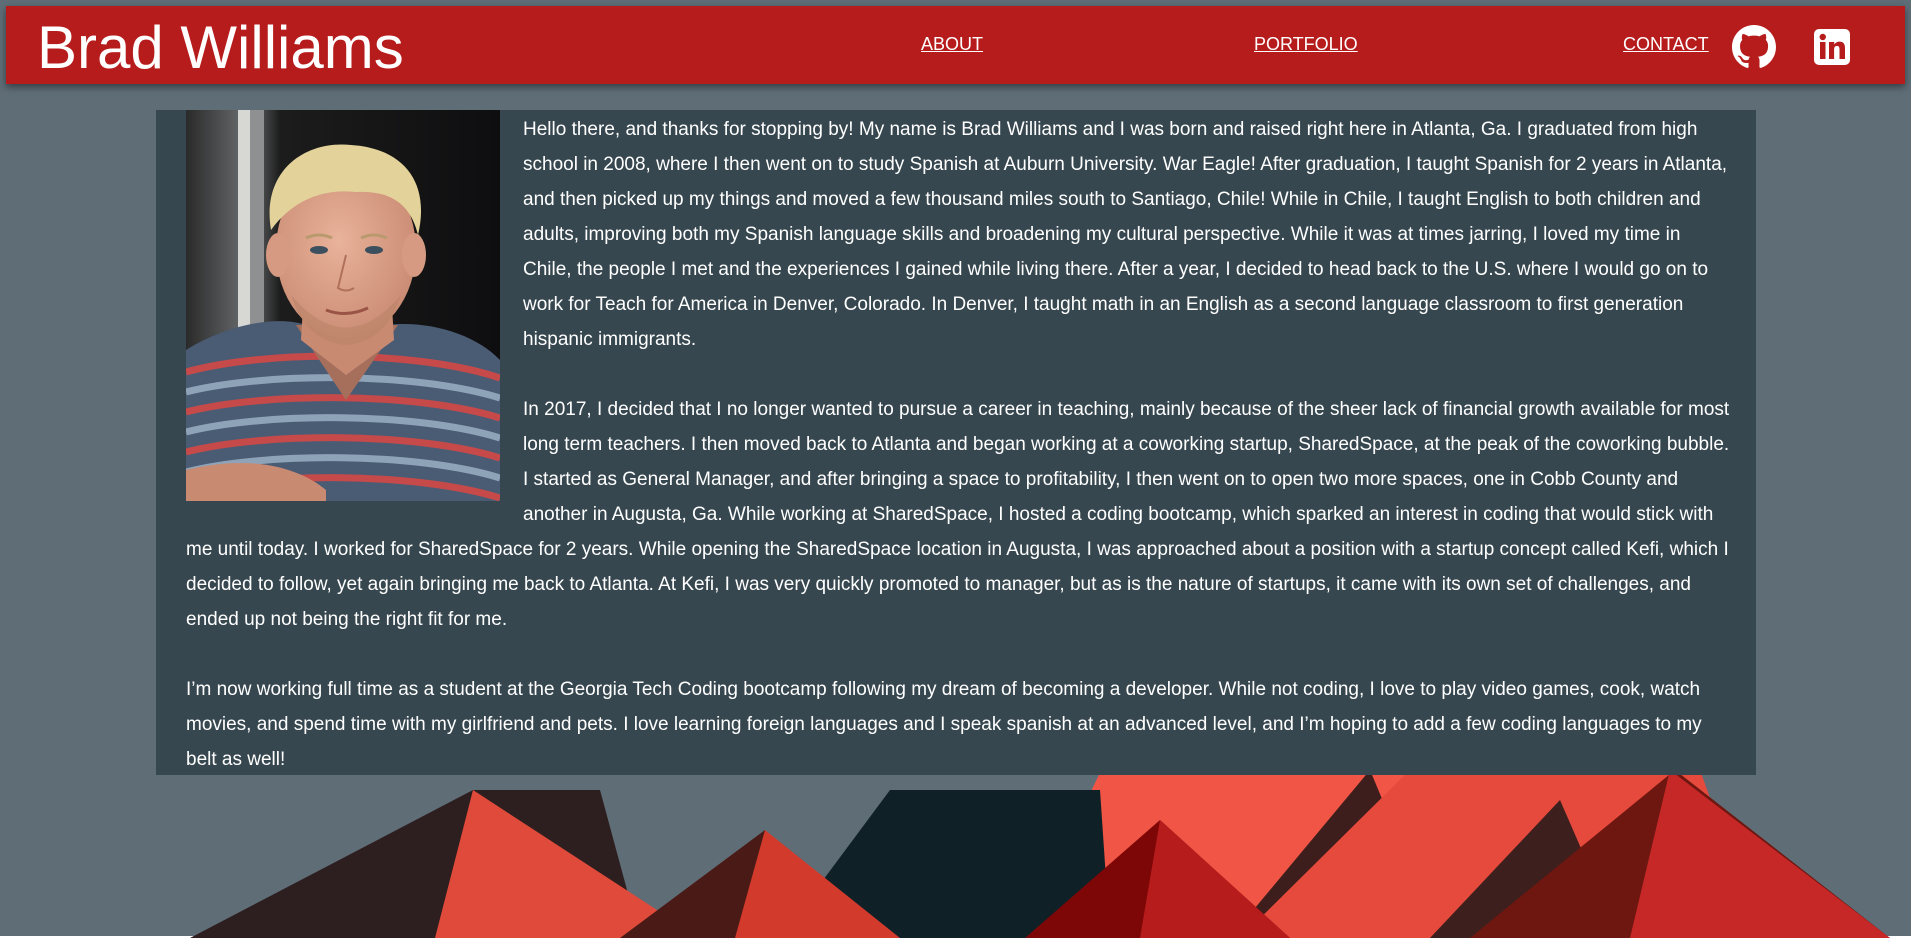 This screenshot has height=938, width=1911. Describe the element at coordinates (1306, 44) in the screenshot. I see `nav-portfolio-link: PORTFOLIO` at that location.